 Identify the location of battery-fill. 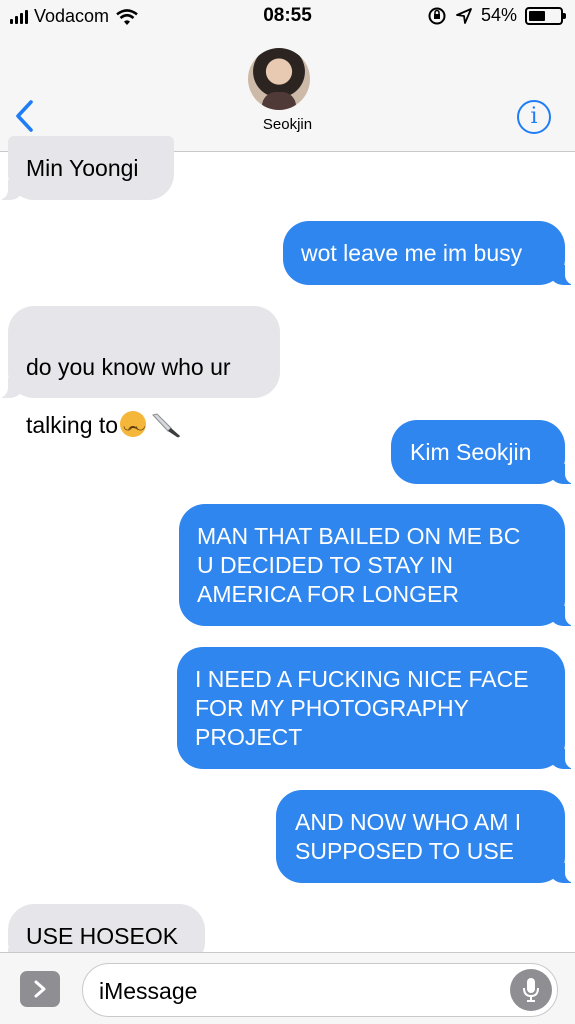
(537, 15).